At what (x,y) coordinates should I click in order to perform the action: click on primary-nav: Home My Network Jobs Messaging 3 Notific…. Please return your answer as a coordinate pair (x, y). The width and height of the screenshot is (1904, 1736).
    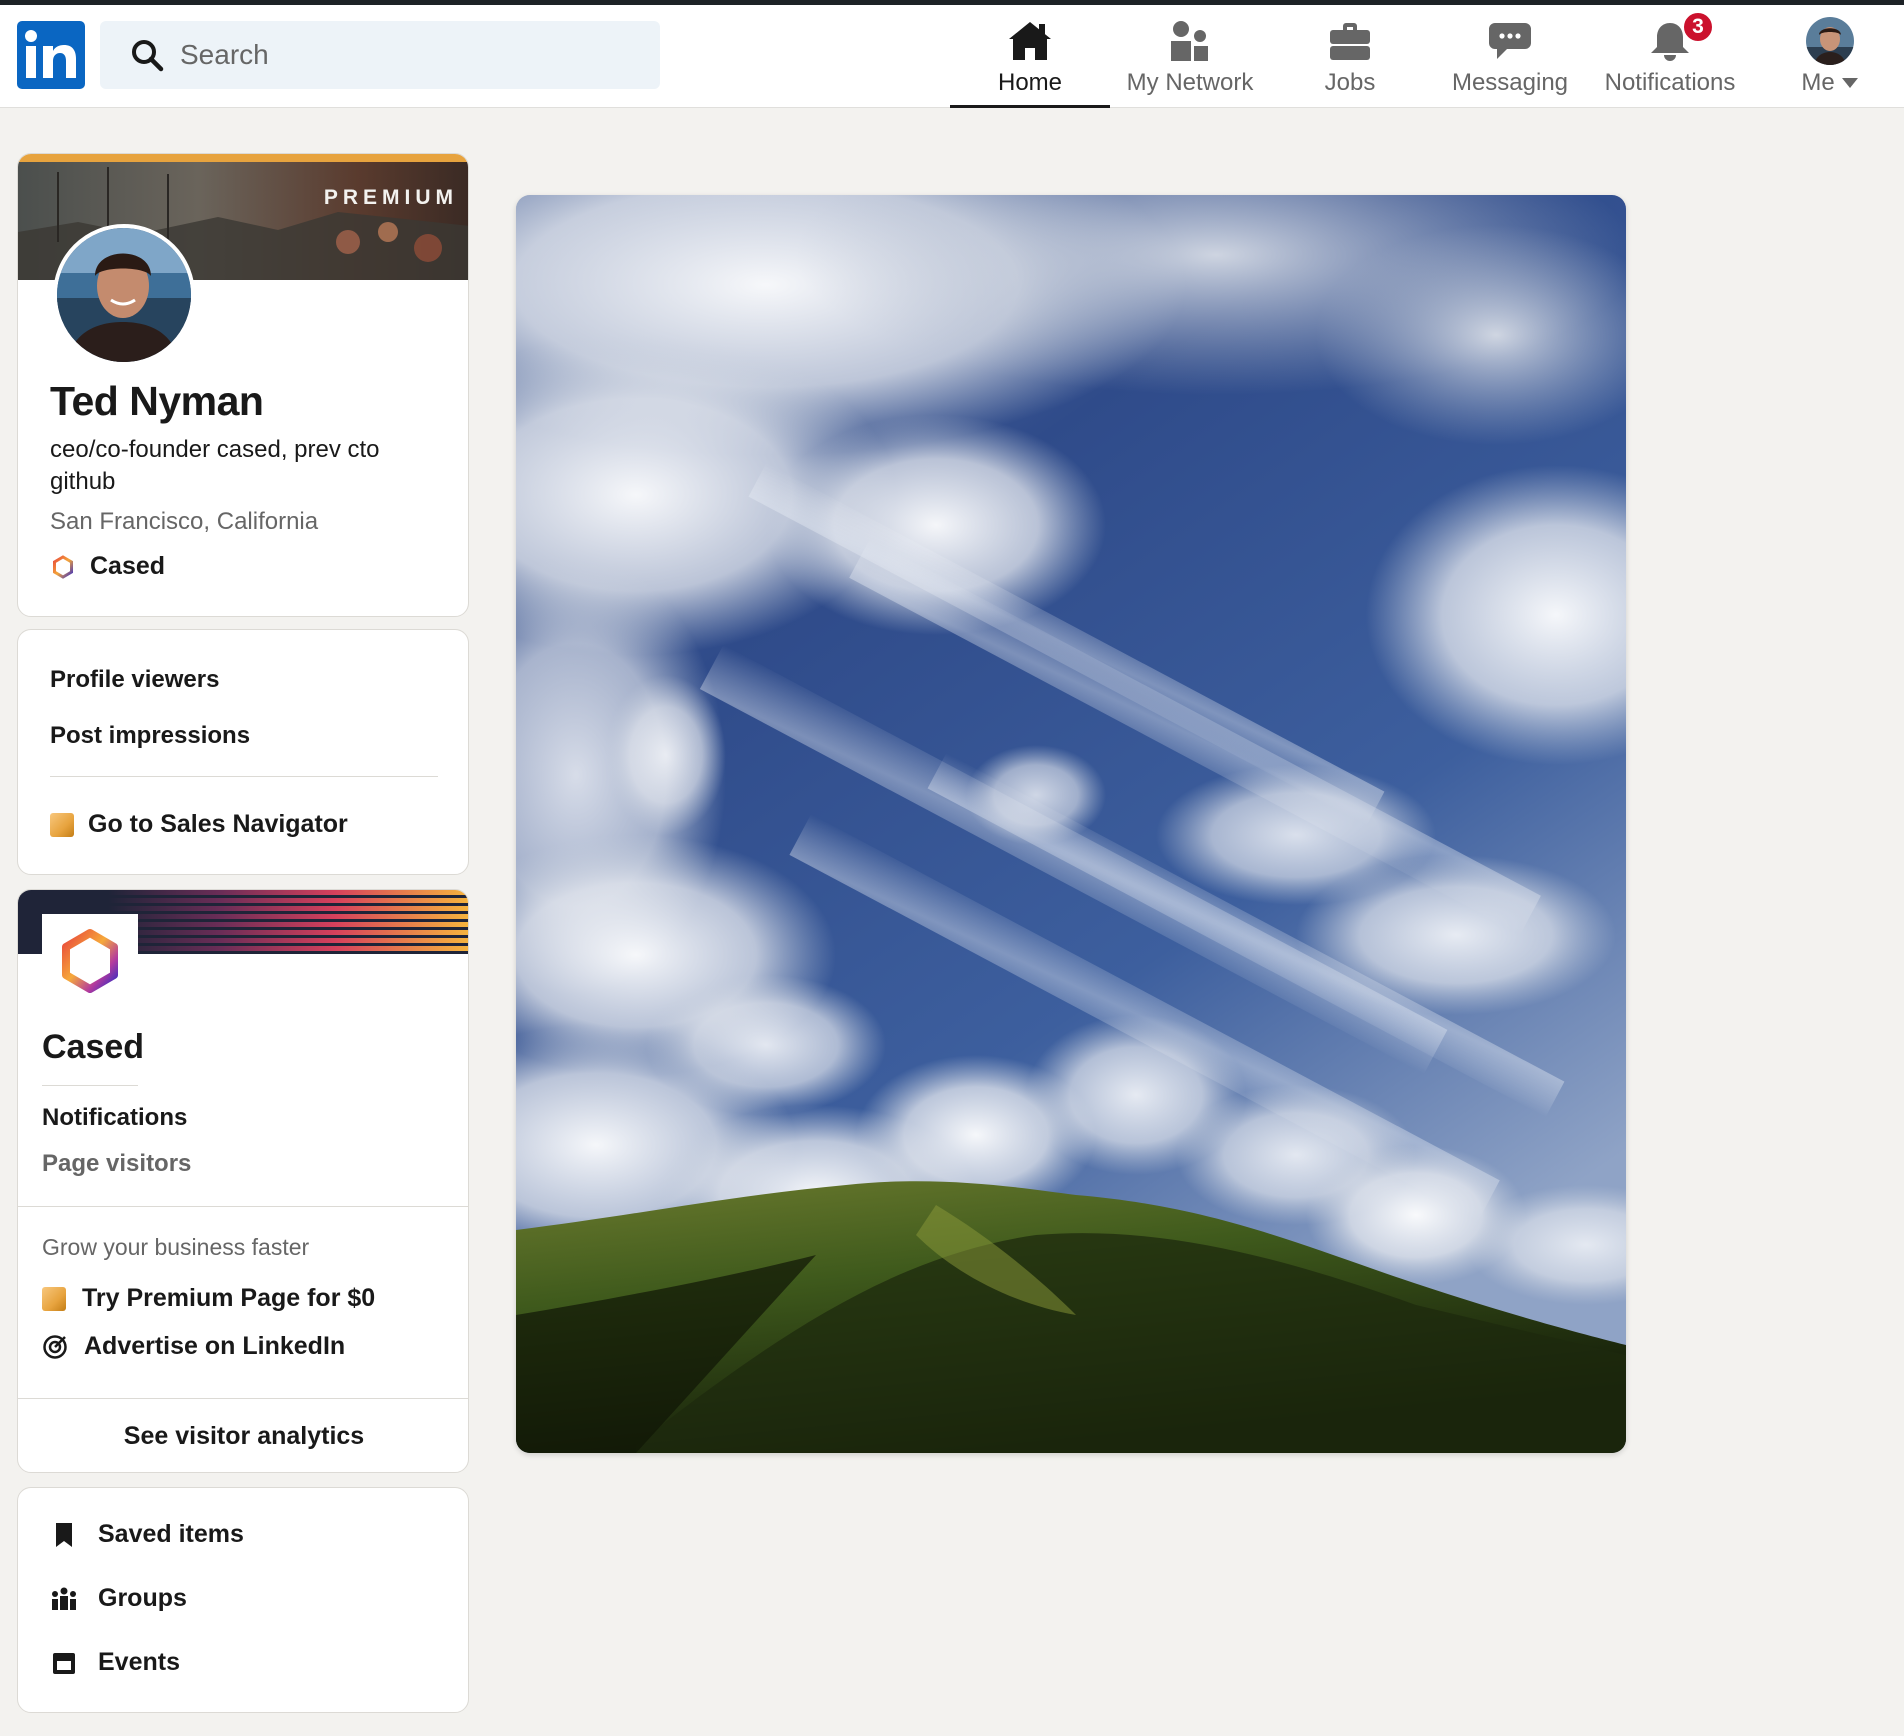
    Looking at the image, I should click on (1427, 56).